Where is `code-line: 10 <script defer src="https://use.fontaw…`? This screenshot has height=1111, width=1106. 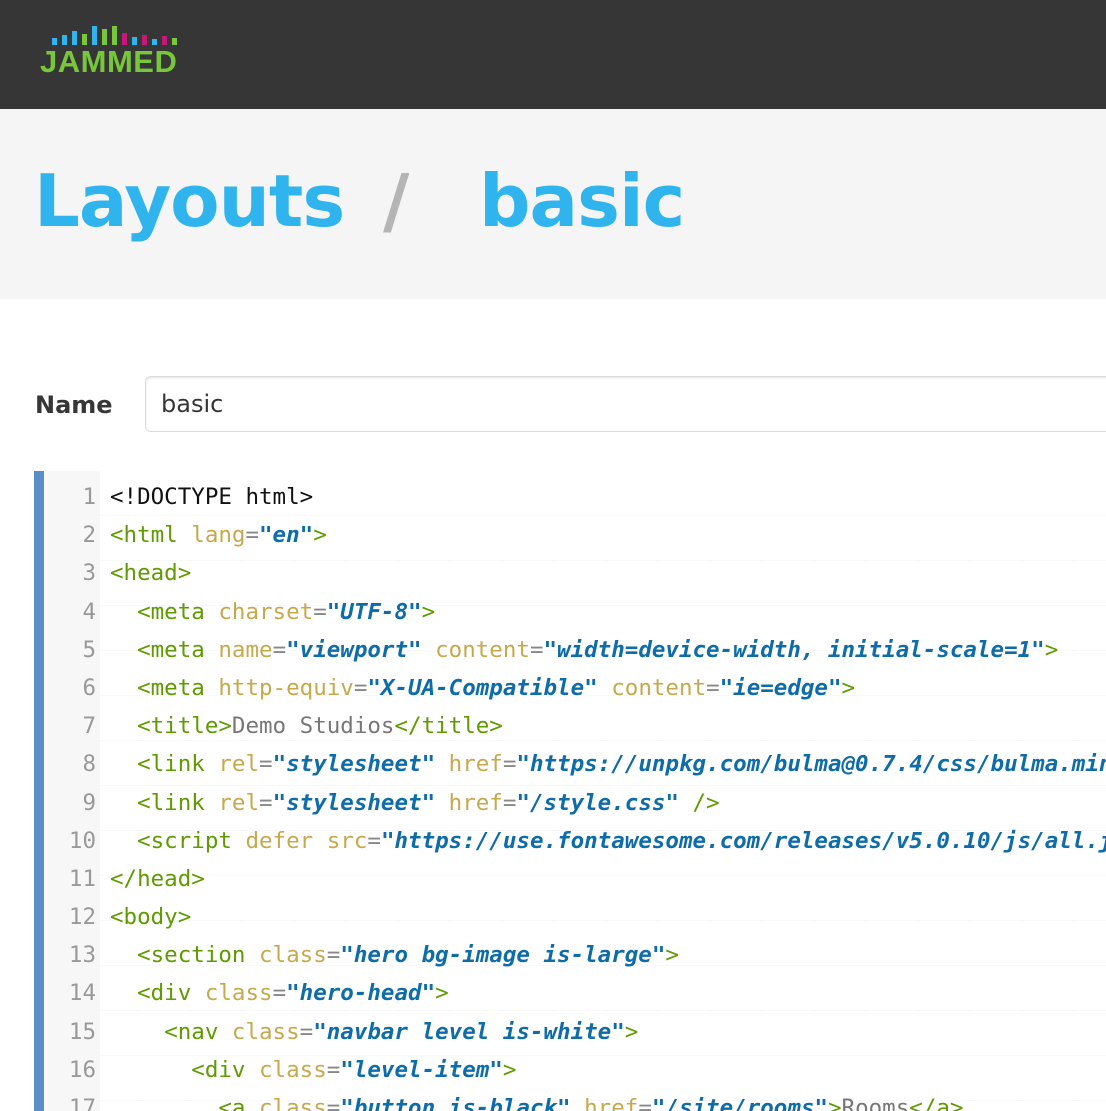
code-line: 10 <script defer src="https://use.fontaw… is located at coordinates (570, 841).